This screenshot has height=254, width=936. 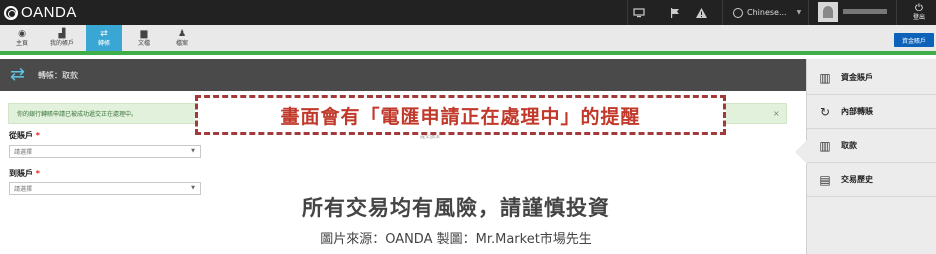 I want to click on to-account-label: 到賬戶 *, so click(x=24, y=173).